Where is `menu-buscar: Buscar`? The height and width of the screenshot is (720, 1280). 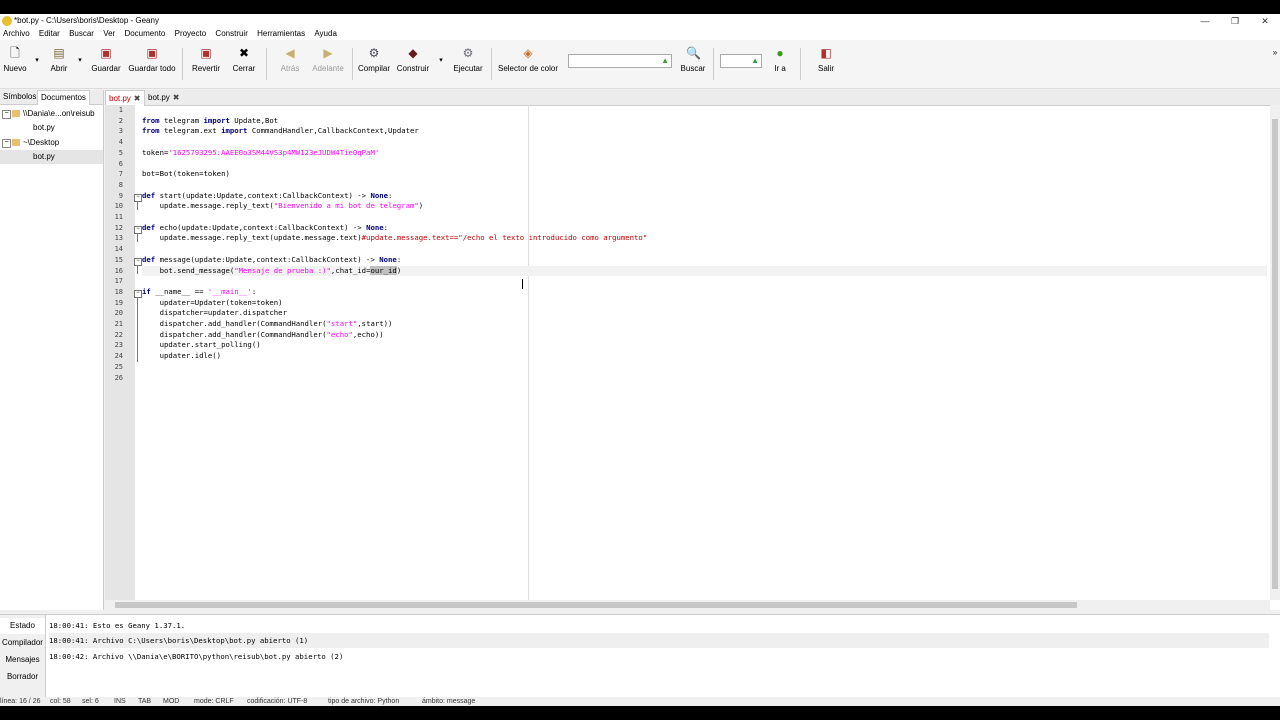
menu-buscar: Buscar is located at coordinates (81, 34).